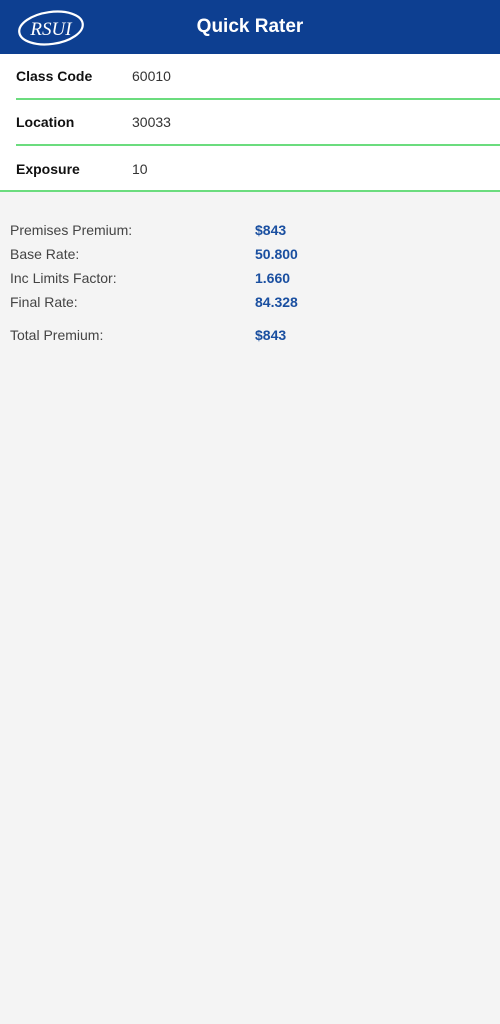 The width and height of the screenshot is (500, 1024). I want to click on final-rate-label: Final Rate:, so click(44, 302).